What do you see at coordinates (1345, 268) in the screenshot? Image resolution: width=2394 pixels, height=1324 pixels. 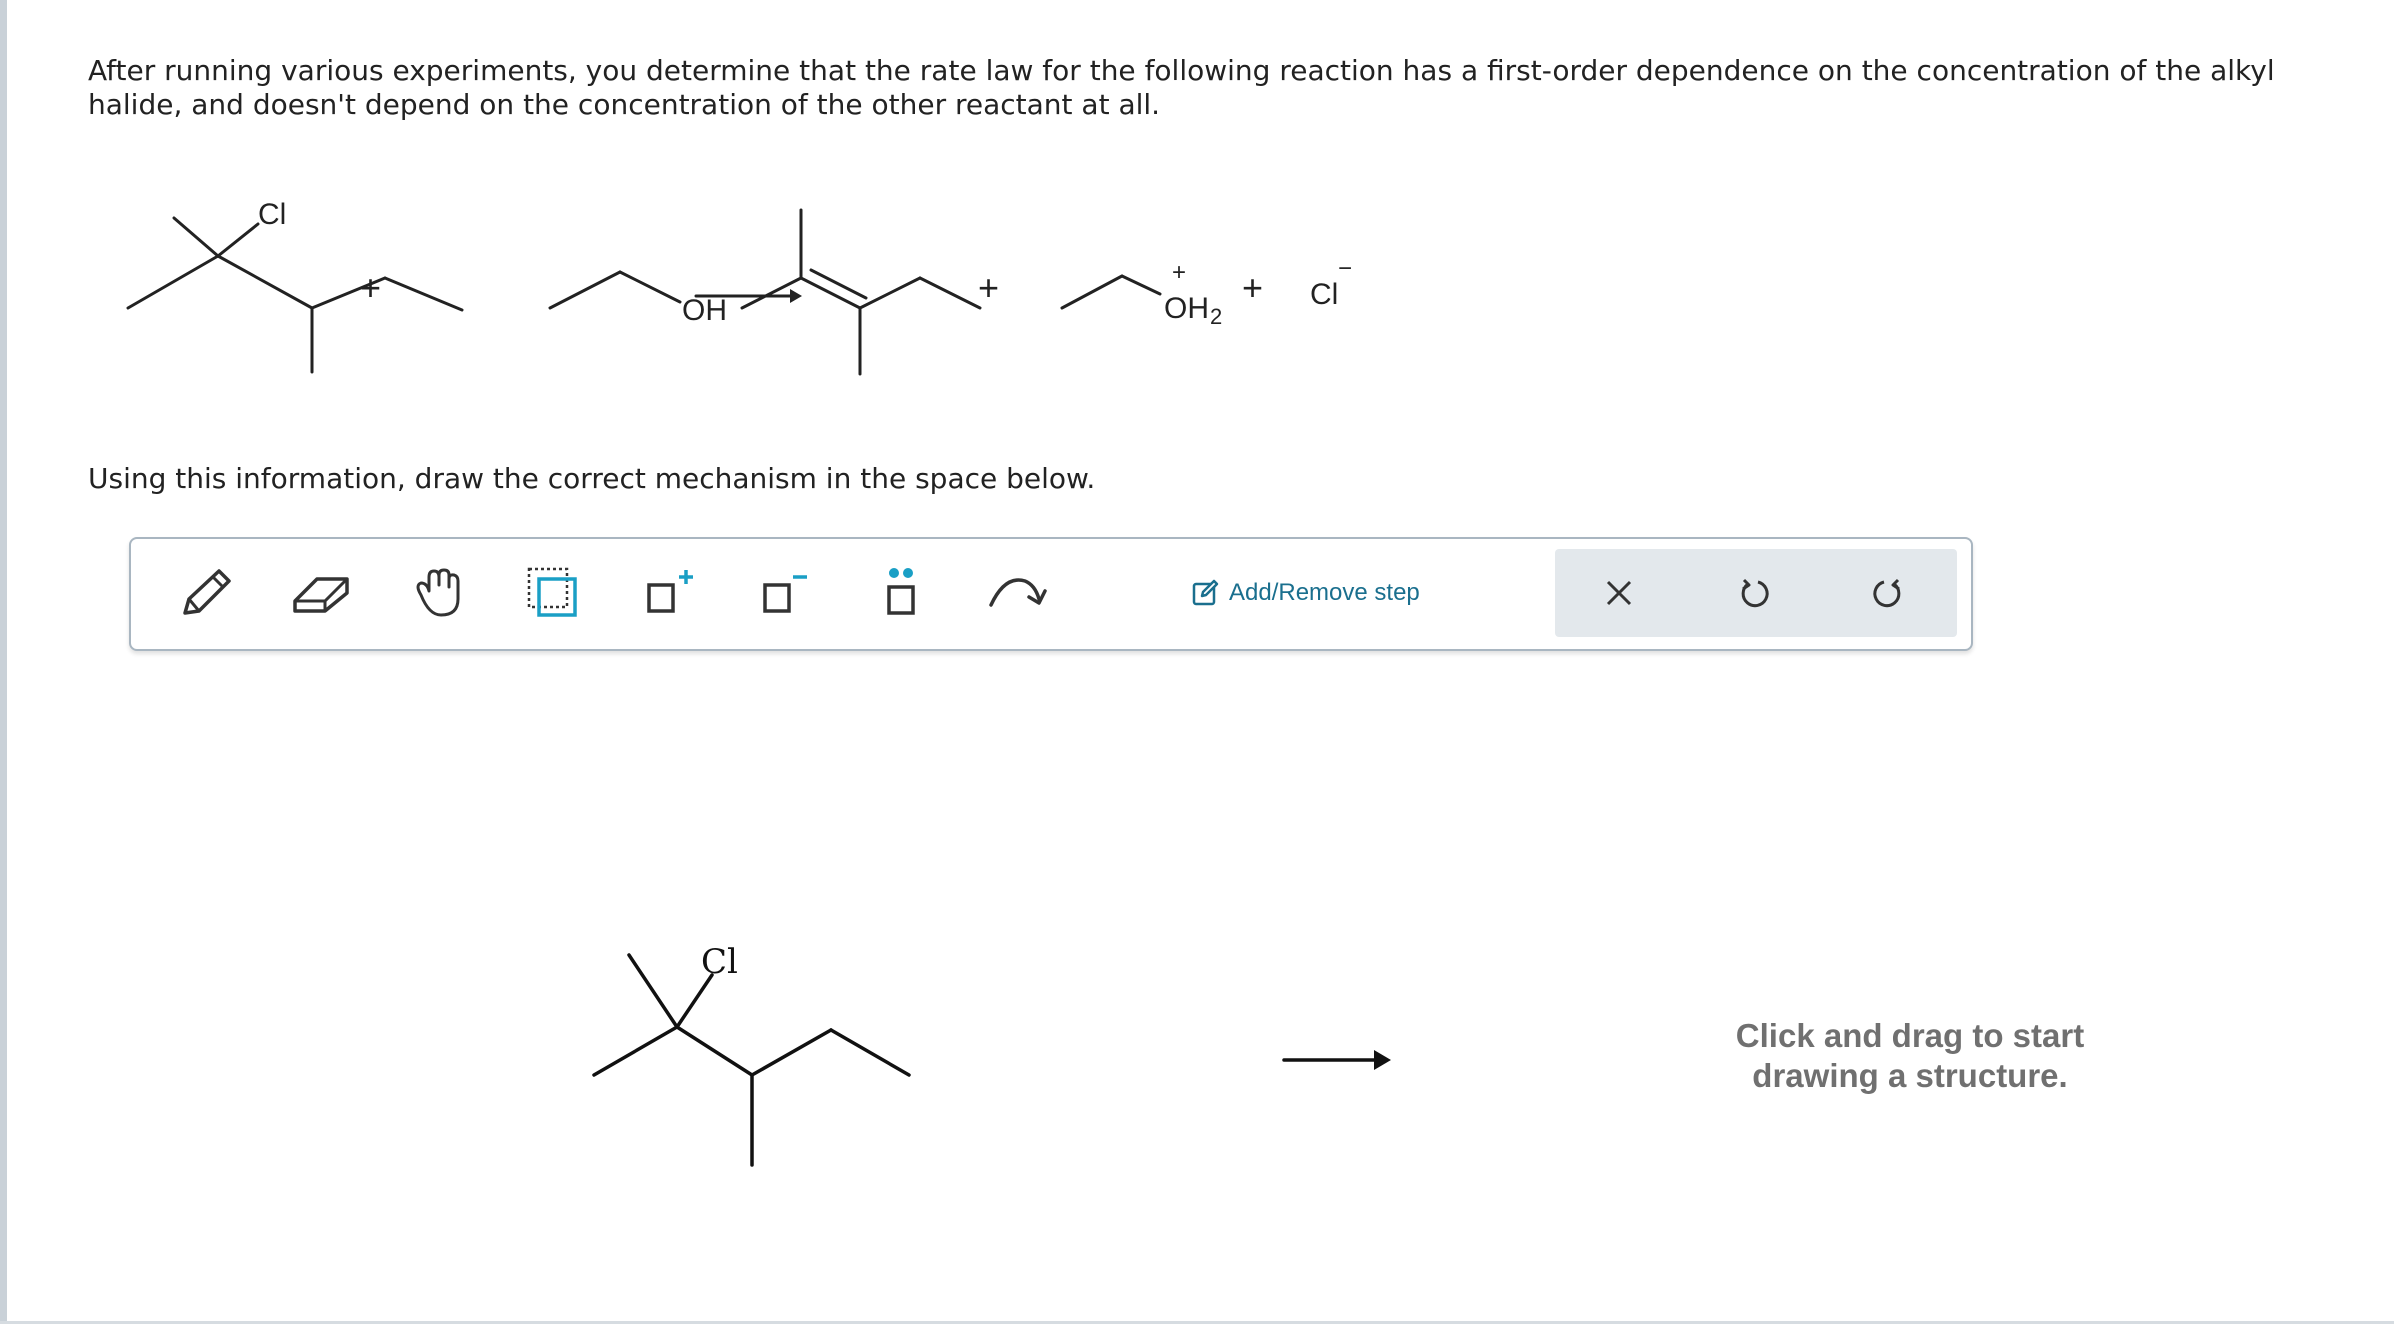 I see `chloride-charge: −` at bounding box center [1345, 268].